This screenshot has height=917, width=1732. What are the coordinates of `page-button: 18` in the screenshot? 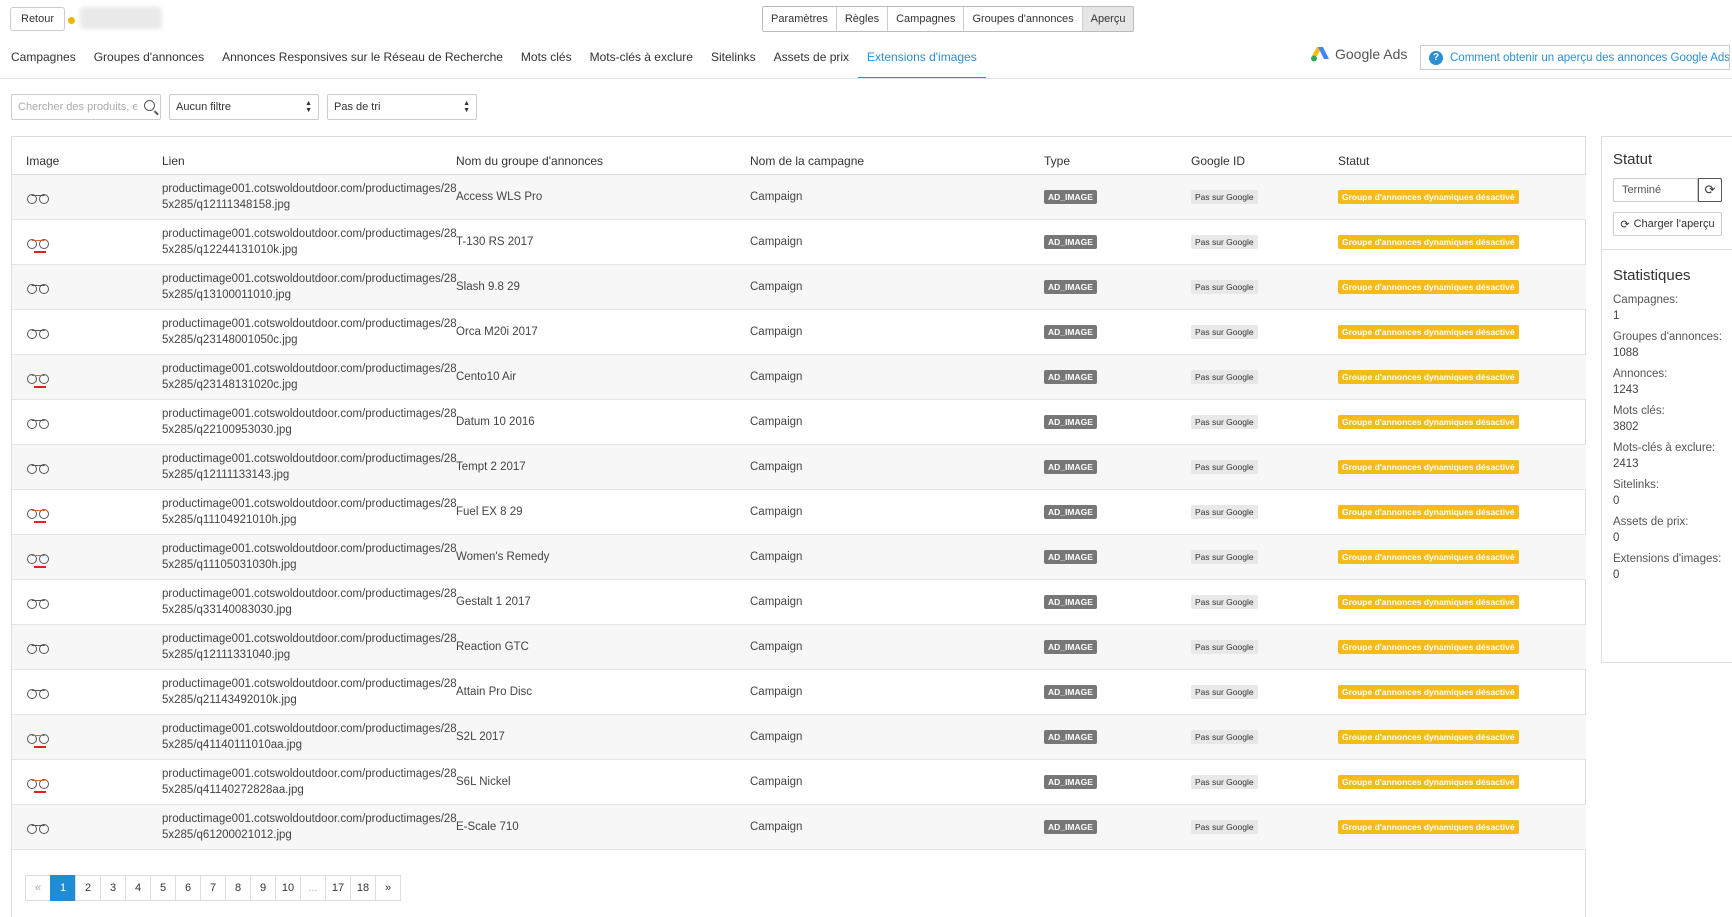 It's located at (363, 888).